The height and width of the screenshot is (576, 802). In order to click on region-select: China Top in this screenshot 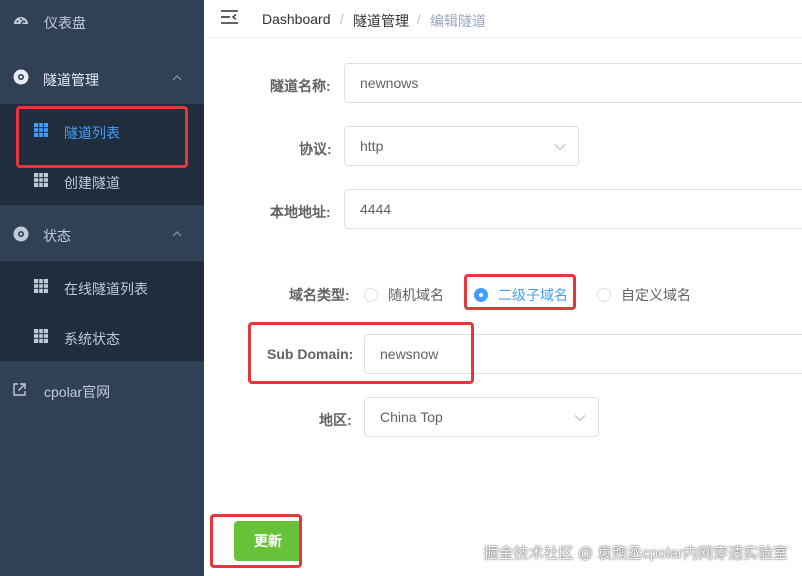, I will do `click(481, 417)`.